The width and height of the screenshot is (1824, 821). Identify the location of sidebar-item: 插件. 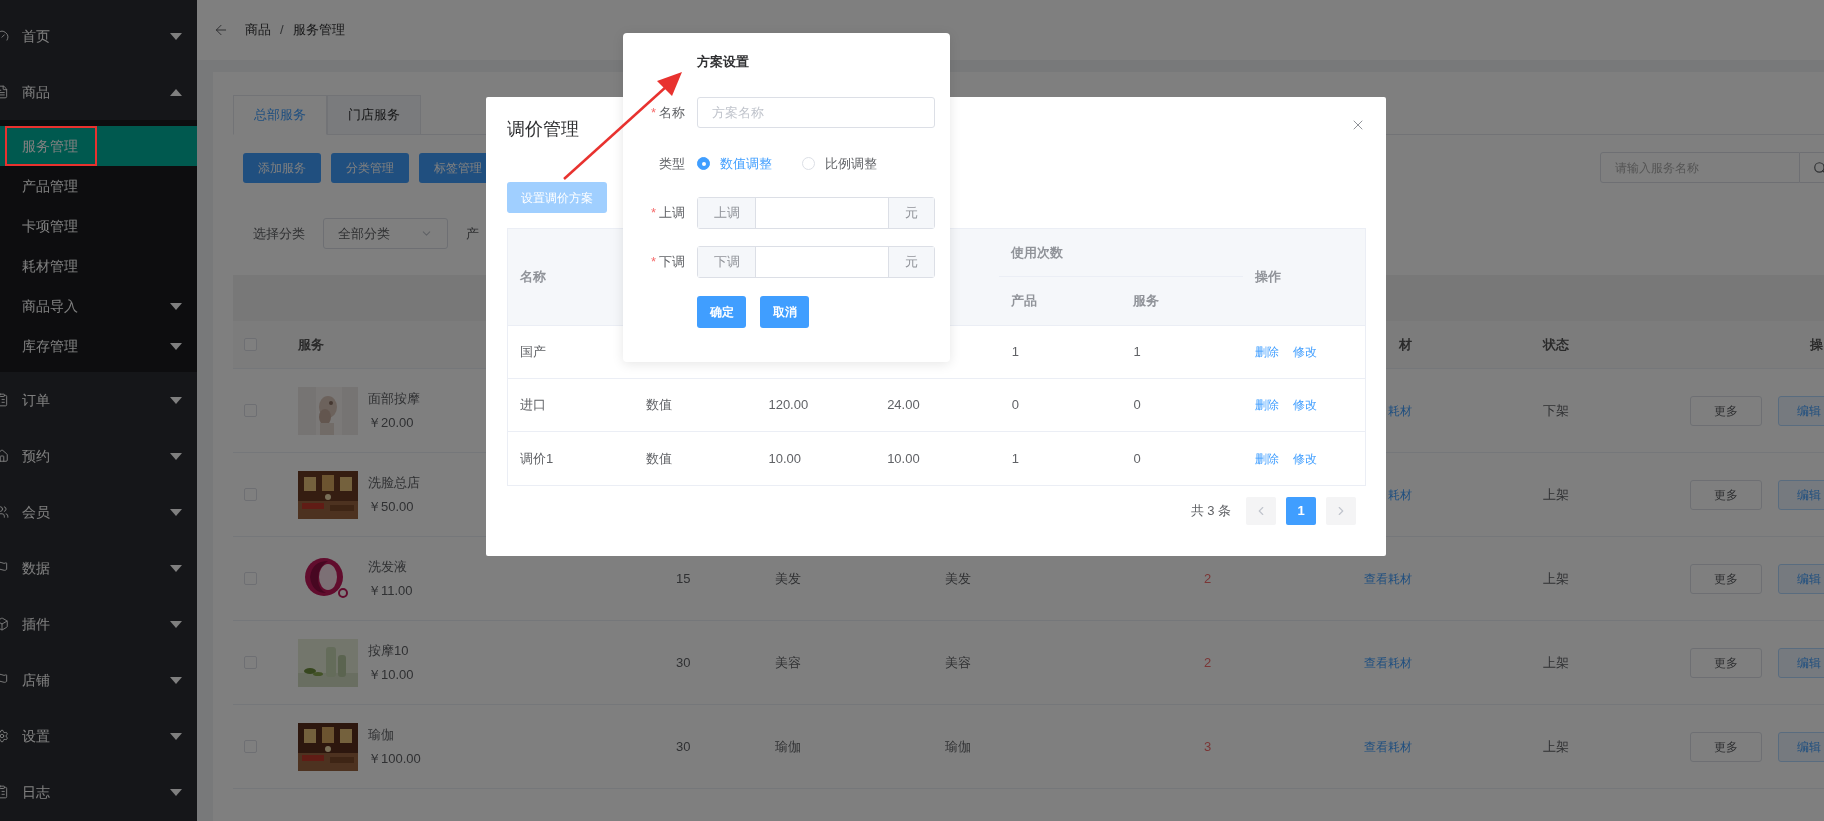
(98, 624).